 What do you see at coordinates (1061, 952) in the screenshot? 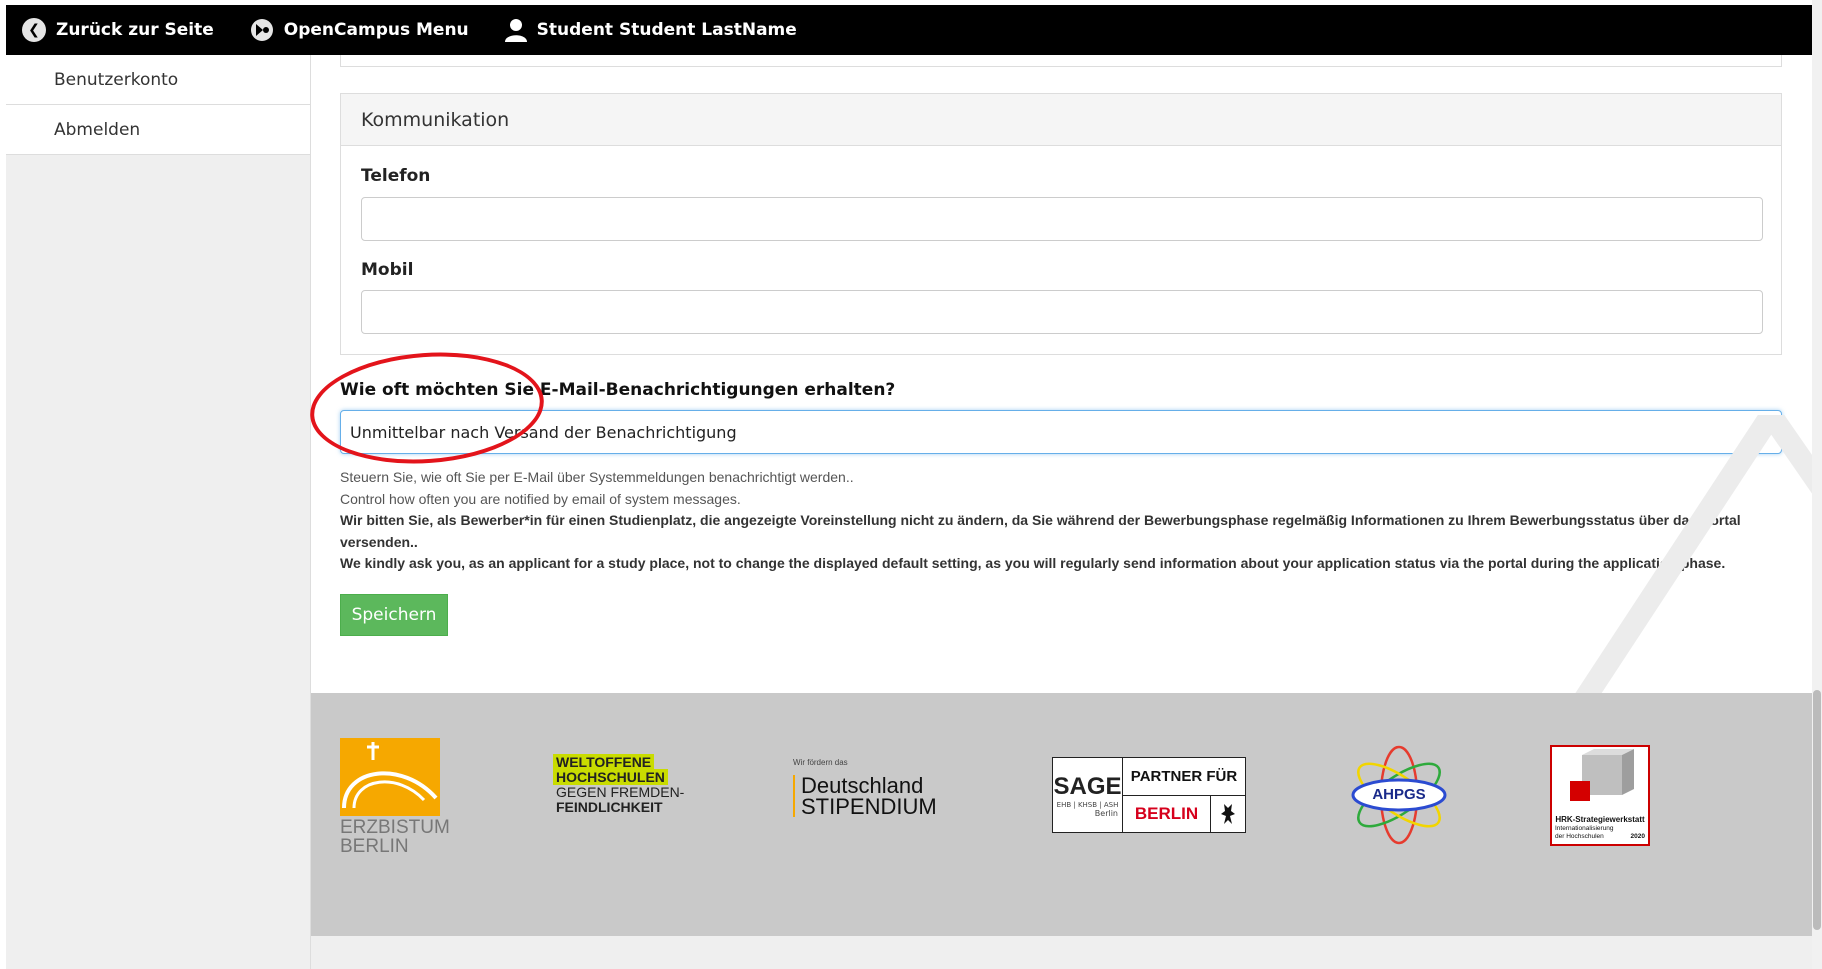
I see `footer-bottom-strip` at bounding box center [1061, 952].